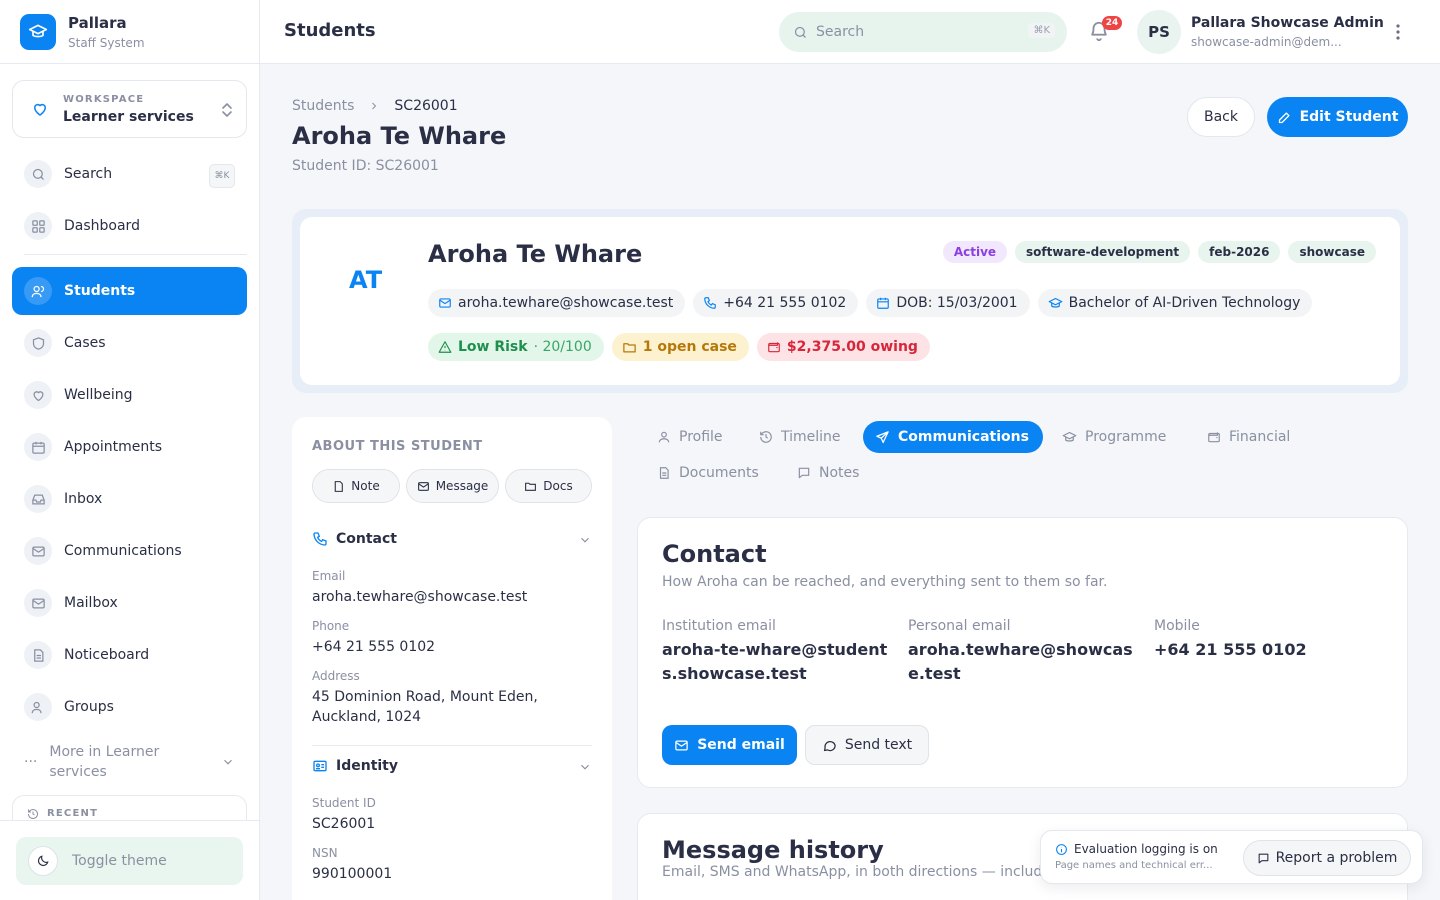 This screenshot has width=1440, height=900. Describe the element at coordinates (375, 106) in the screenshot. I see `breadcrumb: Students SC26001` at that location.